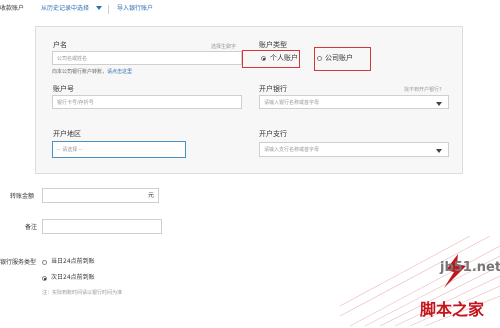 The width and height of the screenshot is (500, 328). Describe the element at coordinates (119, 72) in the screenshot. I see `click-here-link: 请点击这里` at that location.